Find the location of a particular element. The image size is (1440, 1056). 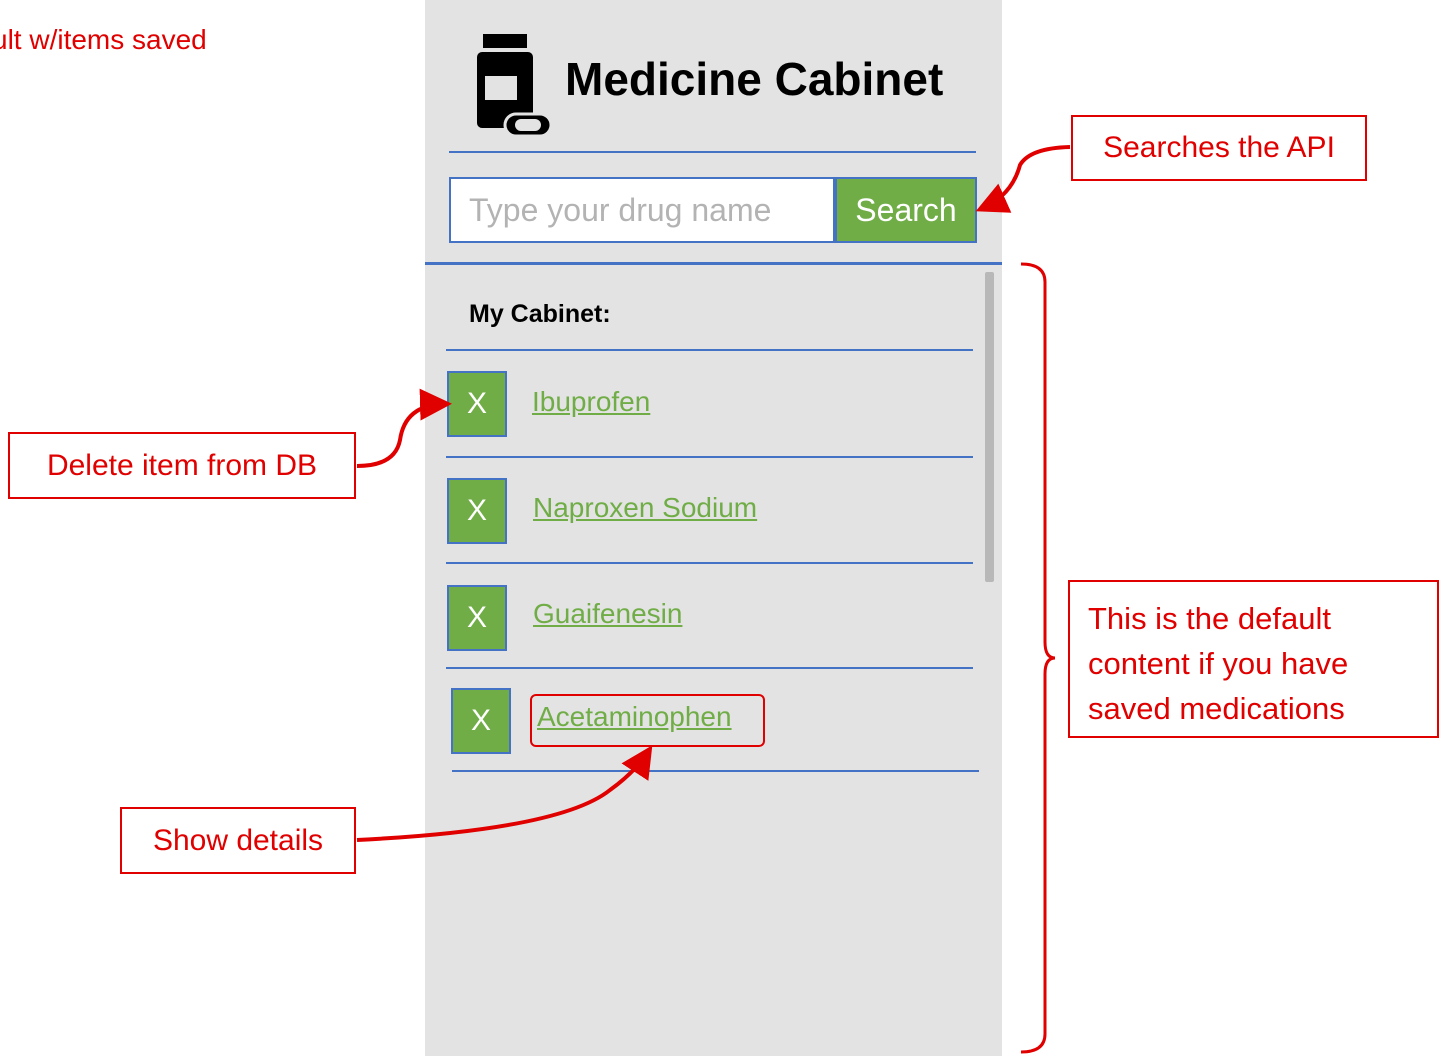

medication-link: Naproxen Sodium is located at coordinates (645, 508).